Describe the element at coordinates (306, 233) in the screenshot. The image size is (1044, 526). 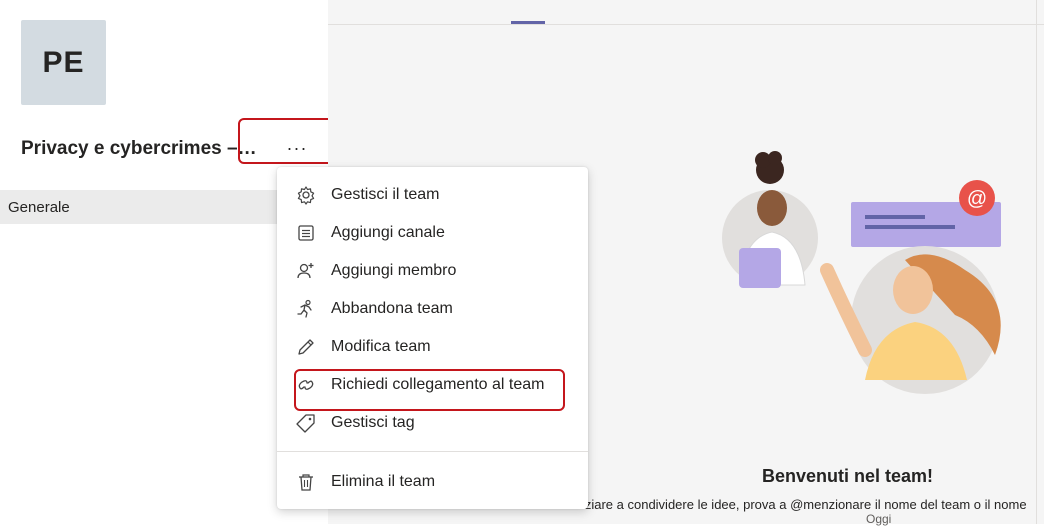
I see `channel-list-icon` at that location.